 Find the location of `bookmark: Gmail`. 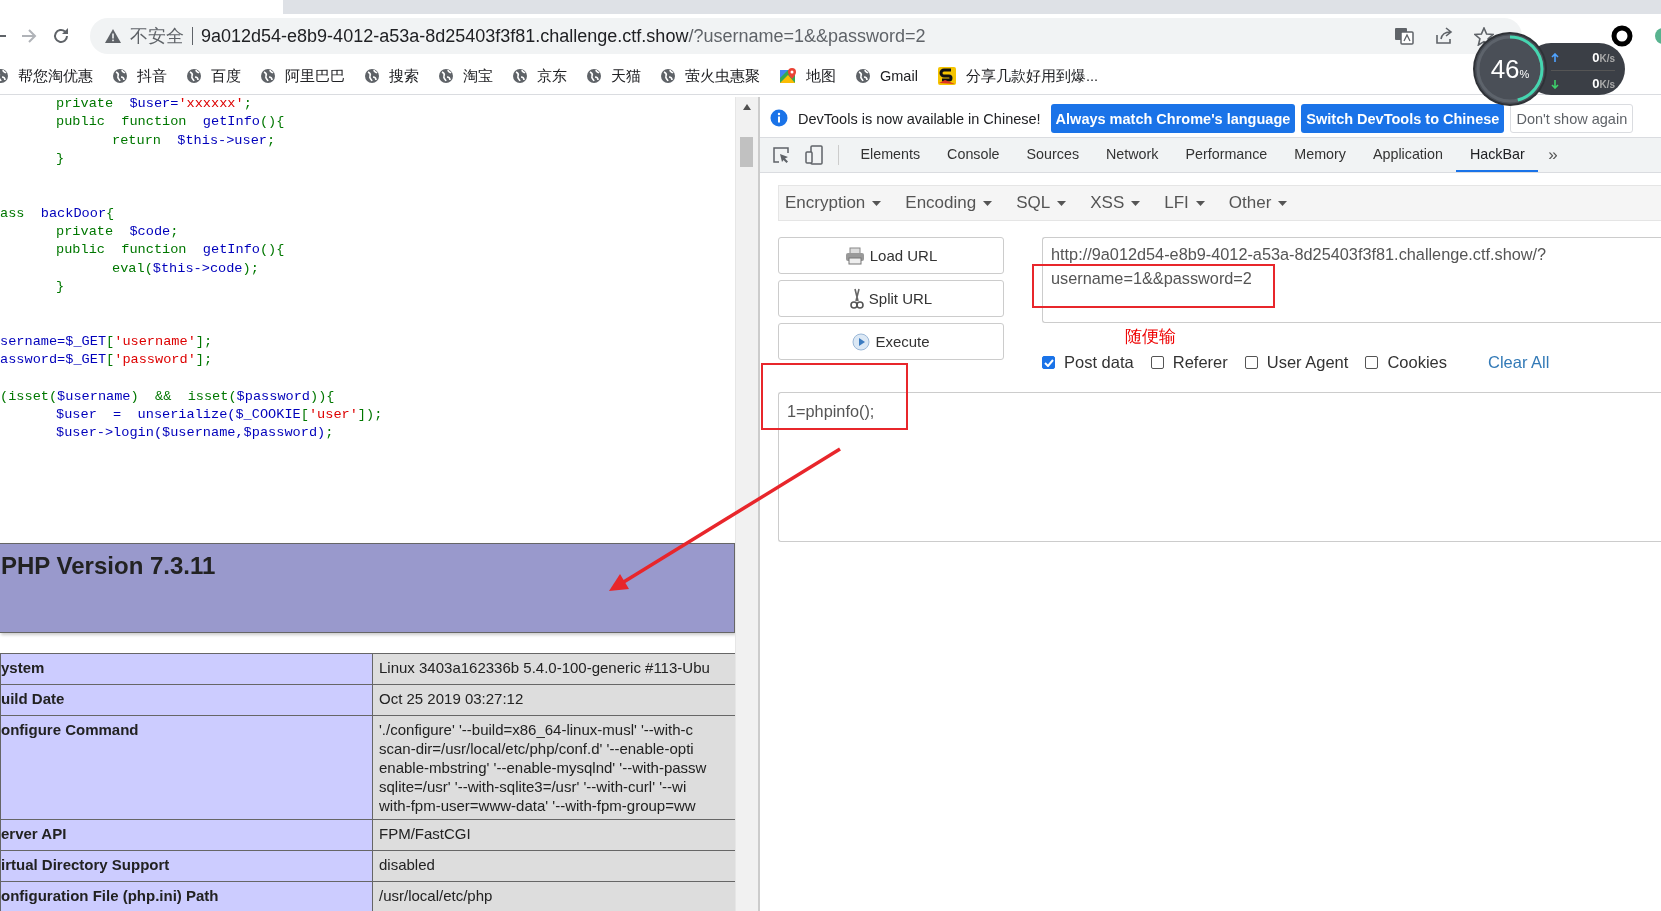

bookmark: Gmail is located at coordinates (886, 76).